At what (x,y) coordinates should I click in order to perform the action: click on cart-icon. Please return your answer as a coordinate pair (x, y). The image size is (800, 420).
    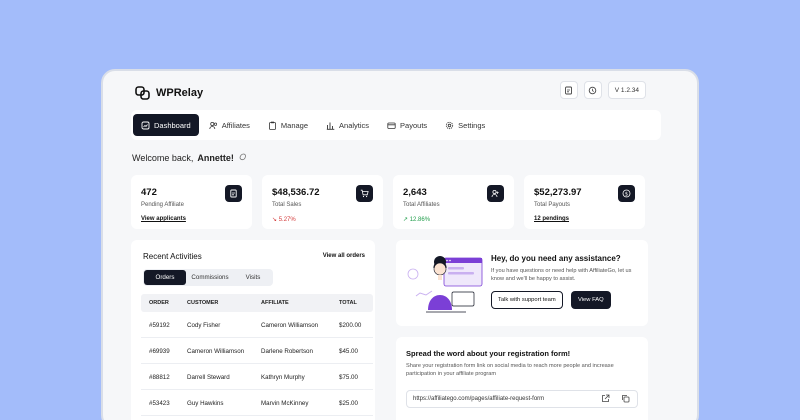
    Looking at the image, I should click on (364, 193).